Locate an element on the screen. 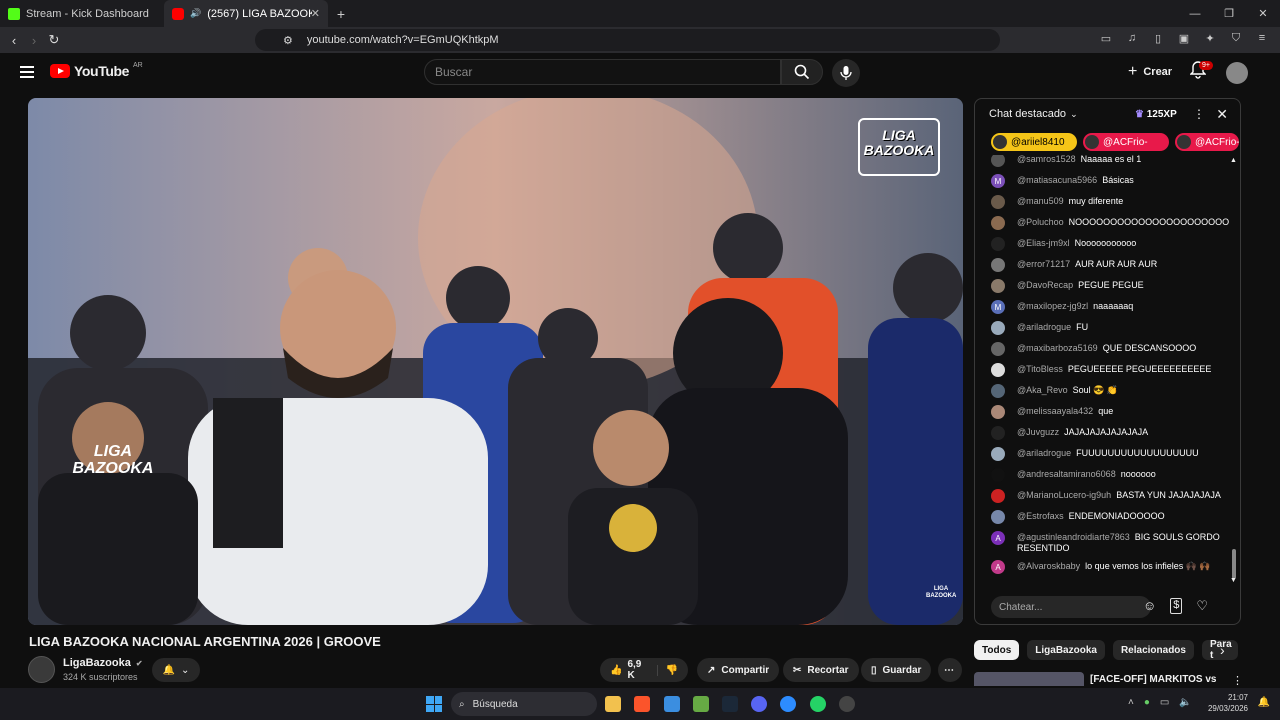 This screenshot has height=720, width=1280. chat-message: @Aka_Revo Soul 😎 👏 is located at coordinates (1104, 392).